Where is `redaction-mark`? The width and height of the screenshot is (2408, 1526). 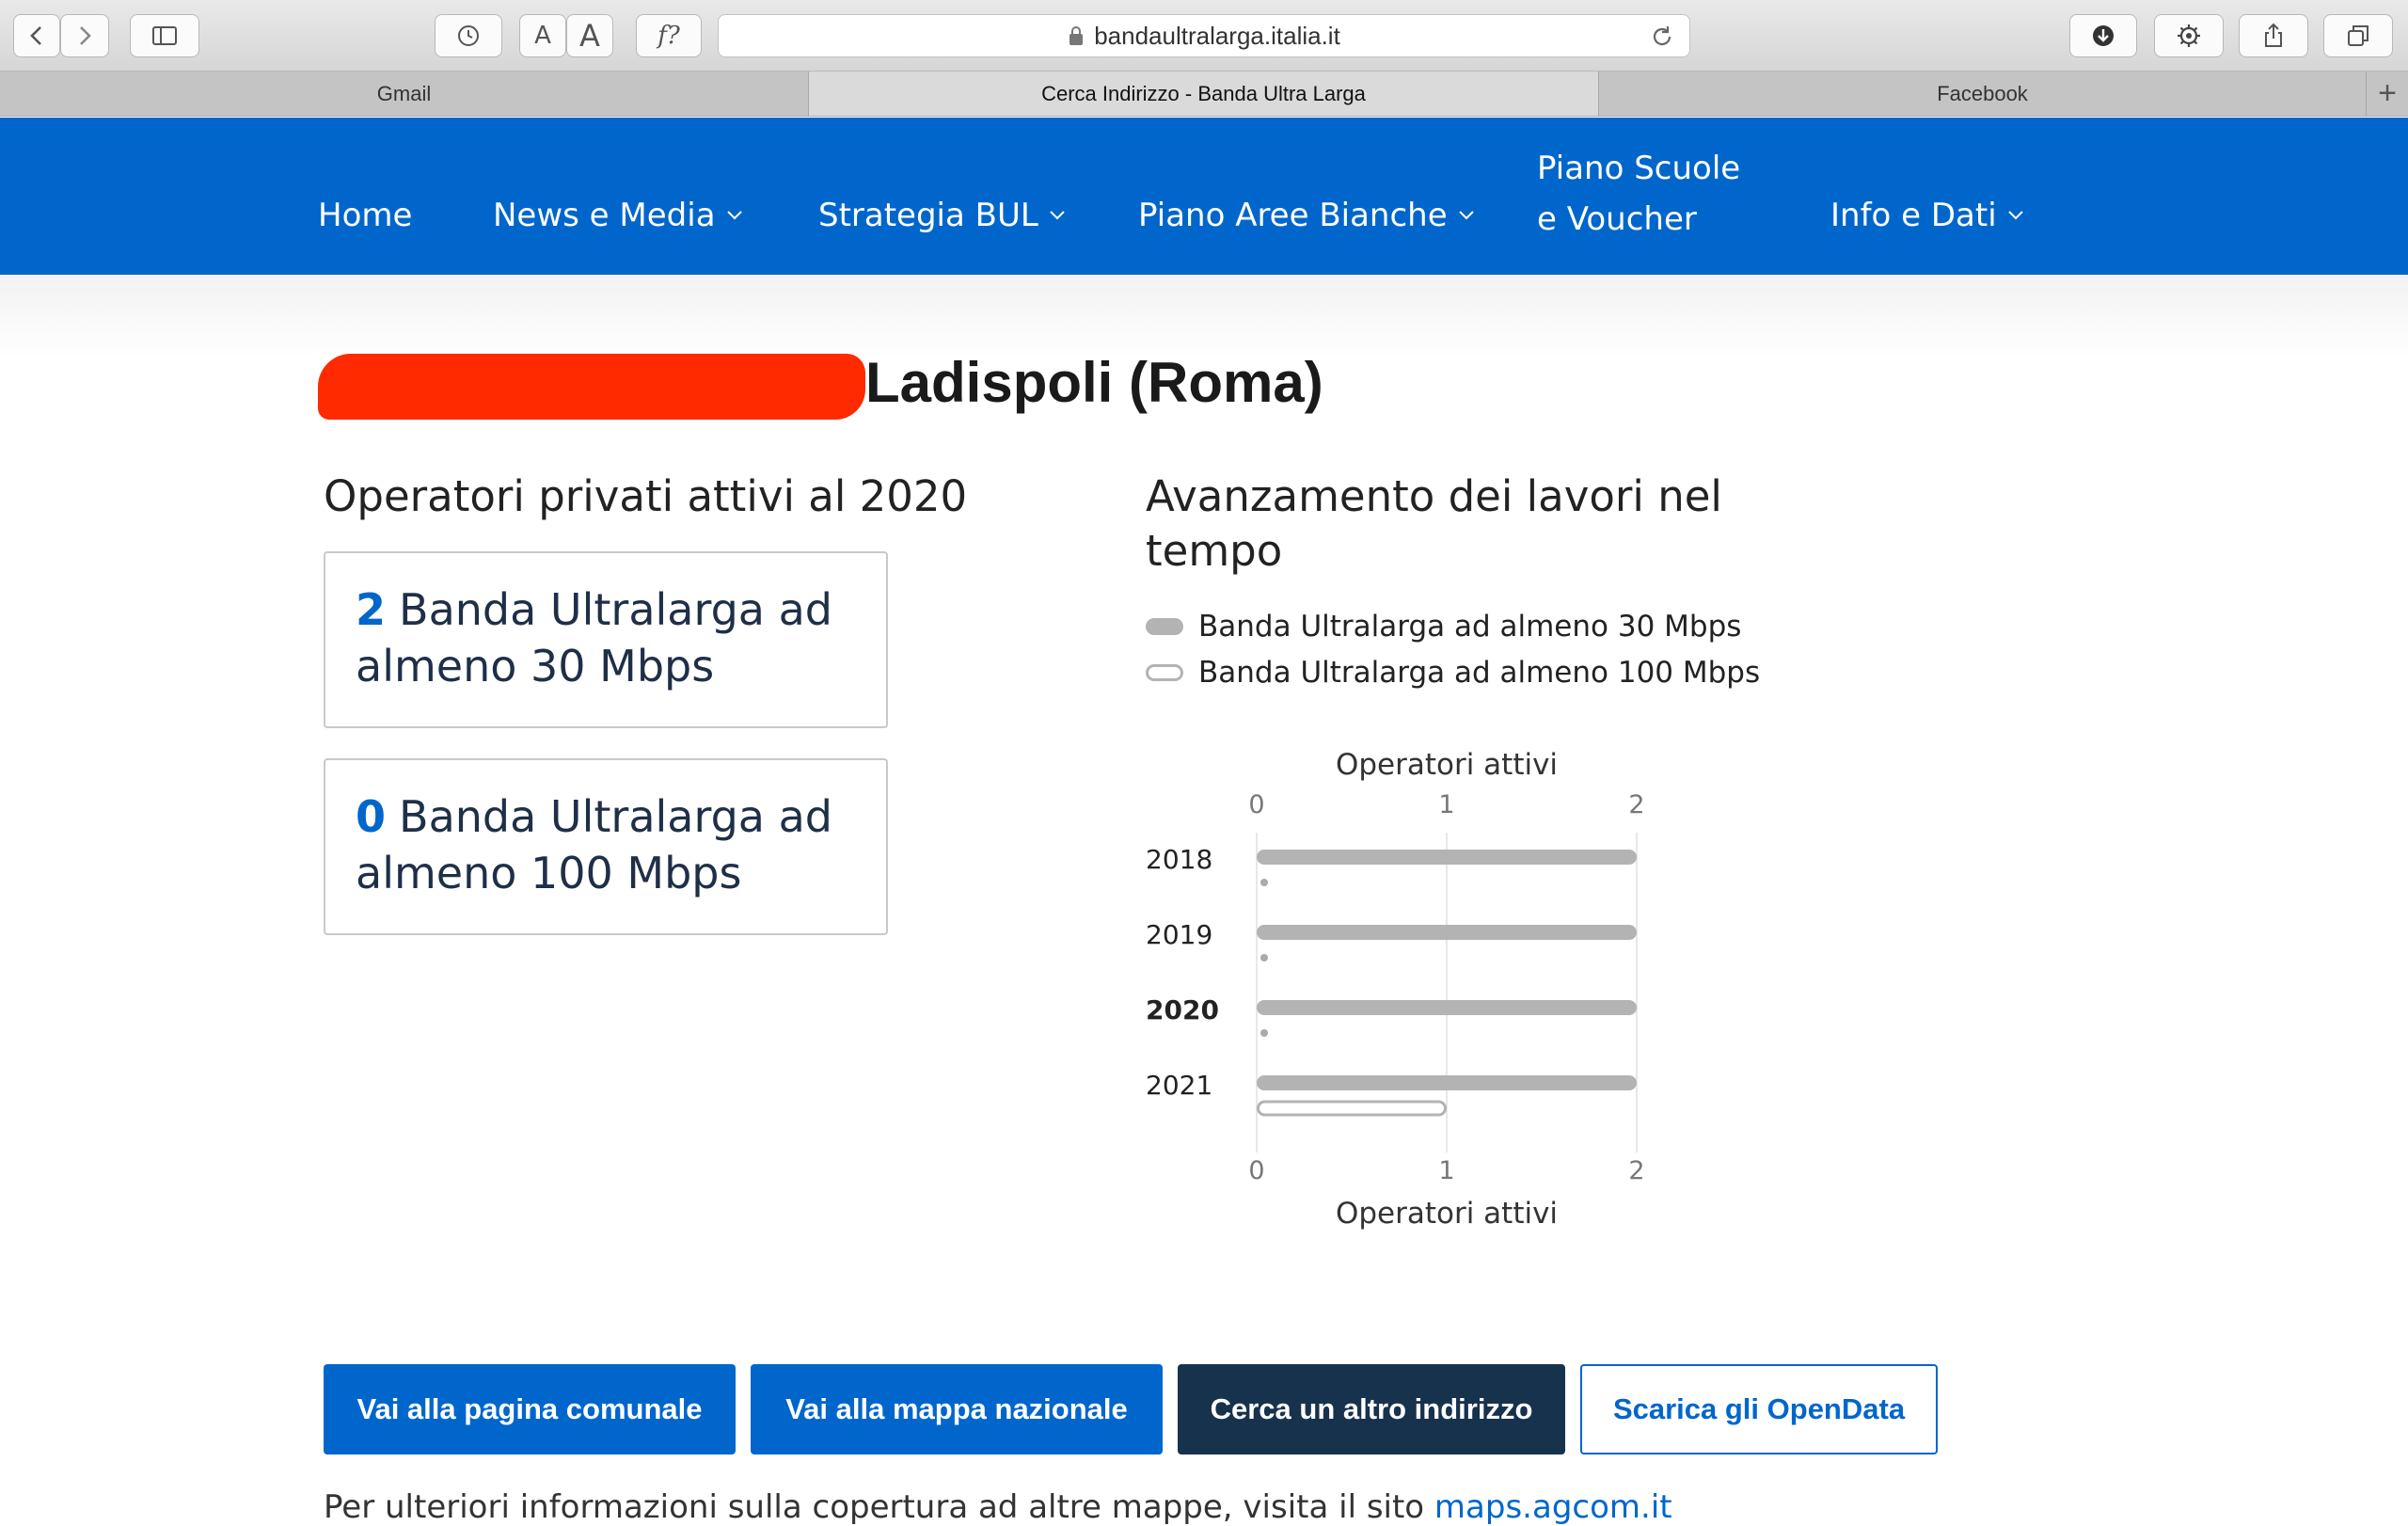
redaction-mark is located at coordinates (592, 387).